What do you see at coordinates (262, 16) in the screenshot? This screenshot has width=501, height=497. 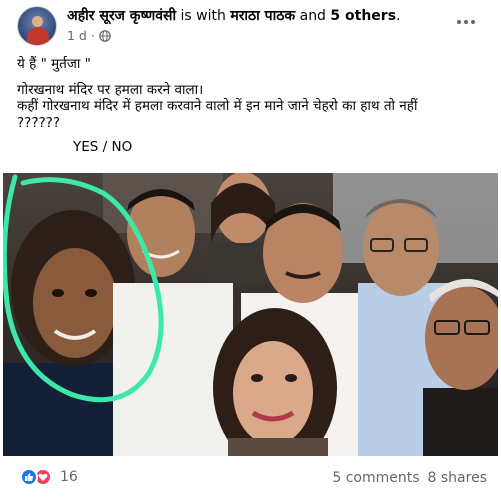 I see `tagged-person: मराठा पाठक` at bounding box center [262, 16].